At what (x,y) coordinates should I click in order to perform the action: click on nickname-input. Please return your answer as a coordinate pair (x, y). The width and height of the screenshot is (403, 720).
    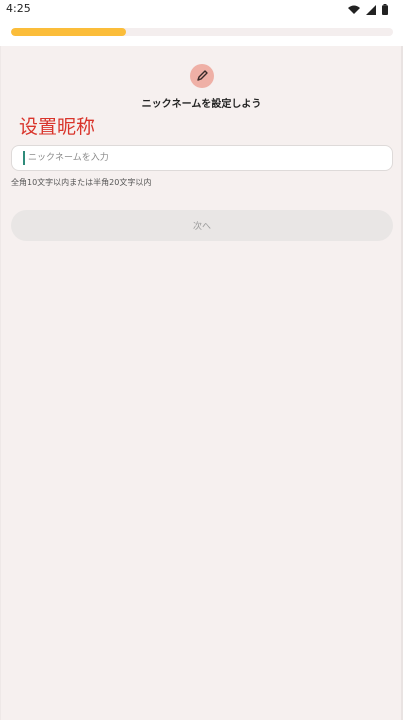
    Looking at the image, I should click on (203, 158).